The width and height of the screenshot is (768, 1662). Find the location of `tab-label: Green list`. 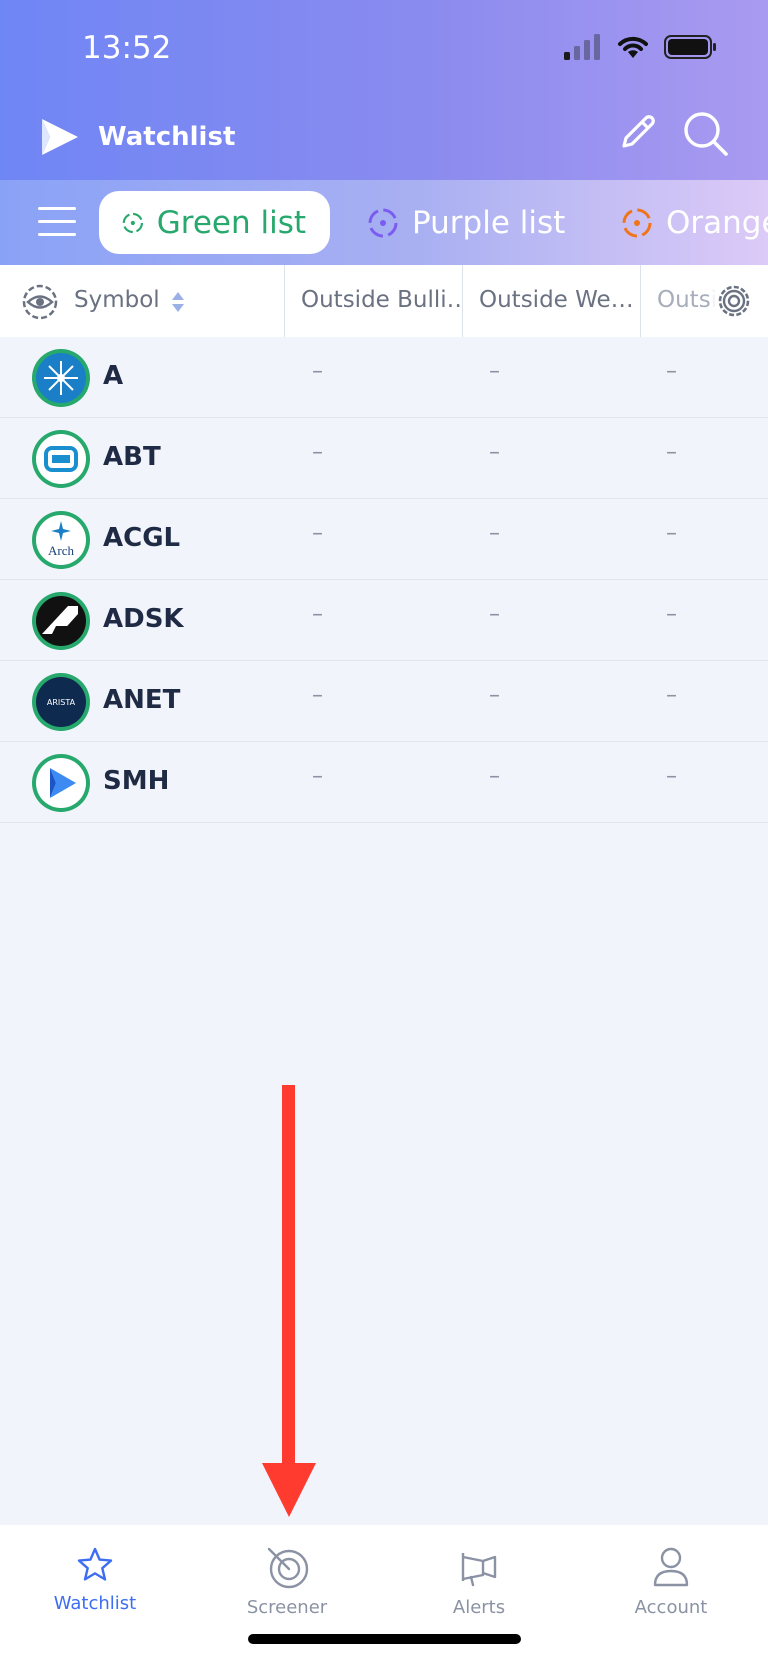

tab-label: Green list is located at coordinates (231, 222).